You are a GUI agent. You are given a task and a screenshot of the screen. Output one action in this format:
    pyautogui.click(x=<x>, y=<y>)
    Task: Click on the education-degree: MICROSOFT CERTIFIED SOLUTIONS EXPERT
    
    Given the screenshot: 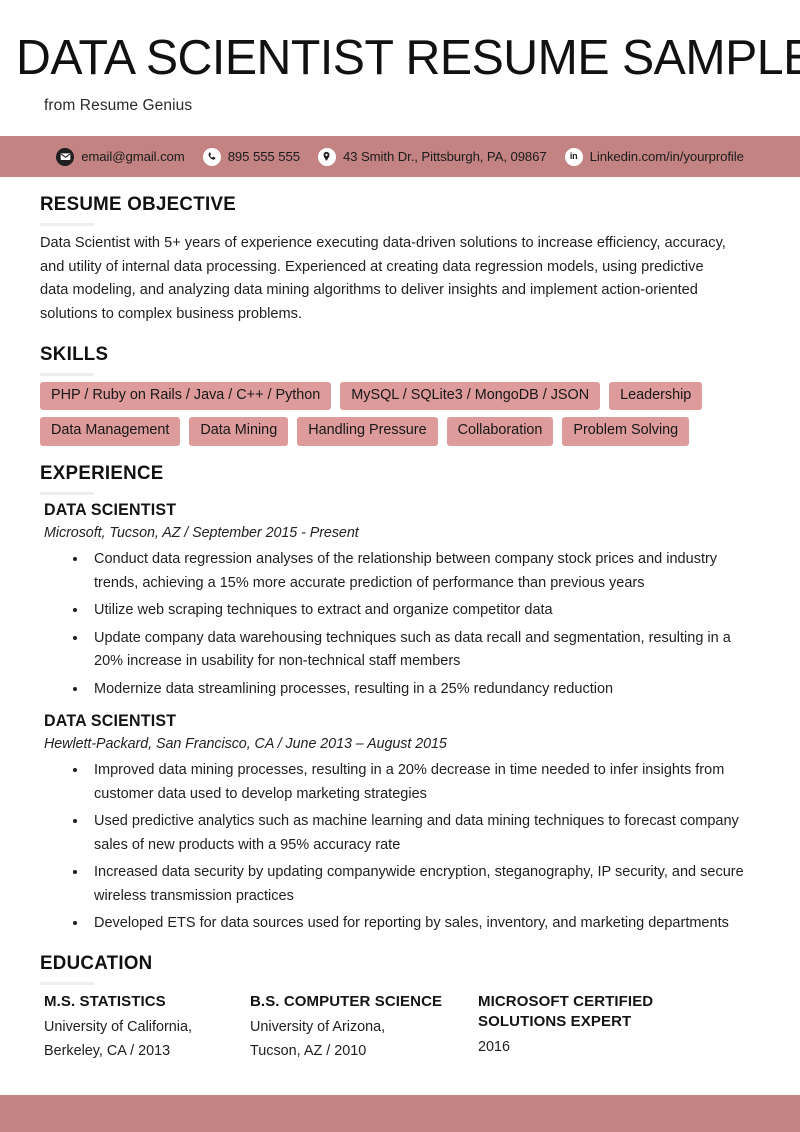 What is the action you would take?
    pyautogui.click(x=566, y=1011)
    